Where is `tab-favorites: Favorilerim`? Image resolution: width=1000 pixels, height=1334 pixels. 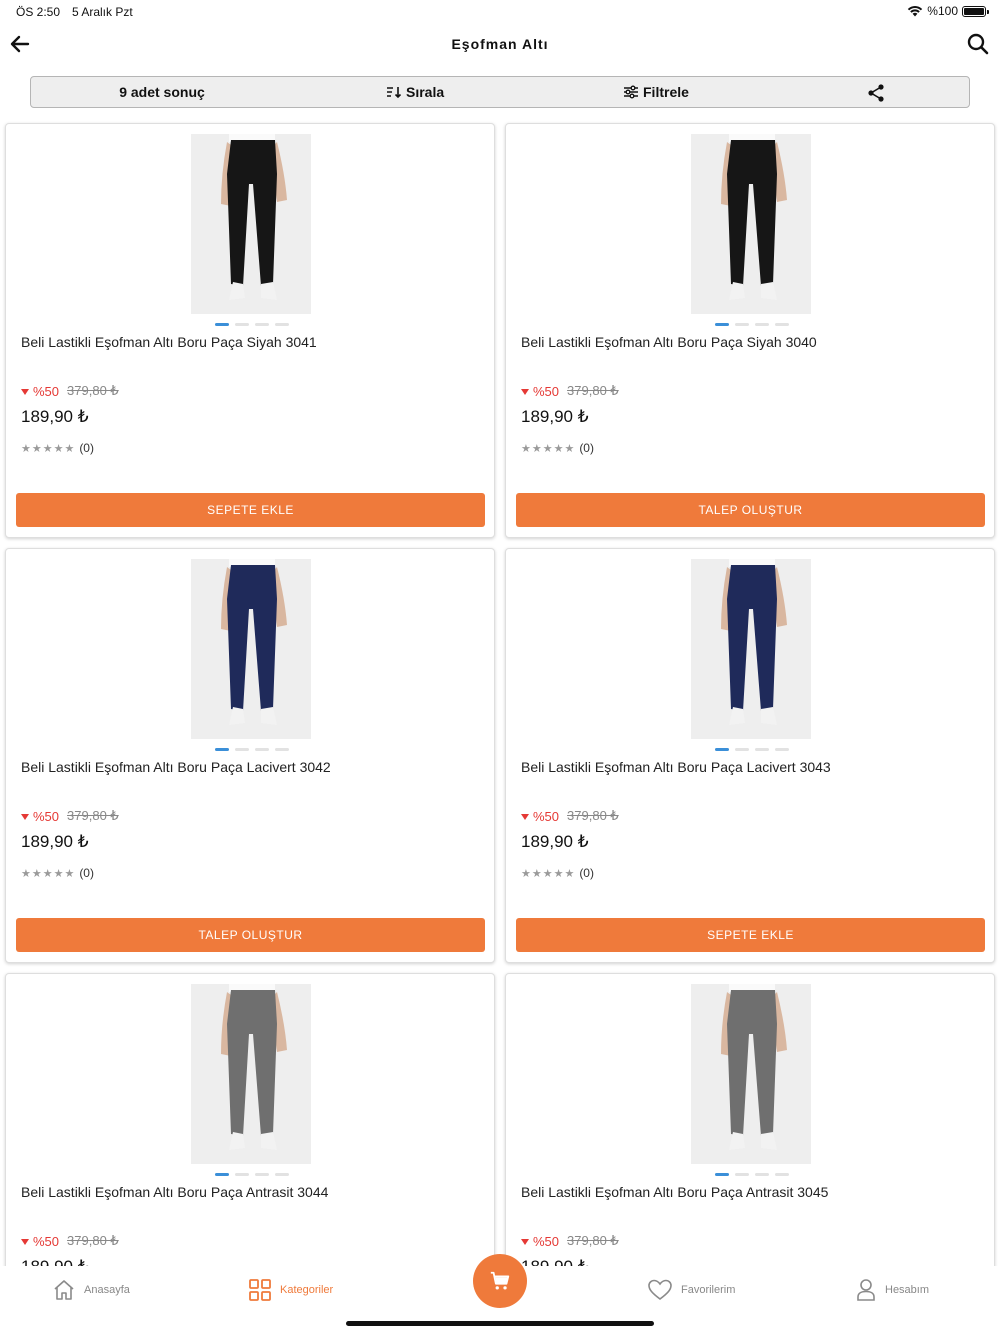
tab-favorites: Favorilerim is located at coordinates (691, 1290).